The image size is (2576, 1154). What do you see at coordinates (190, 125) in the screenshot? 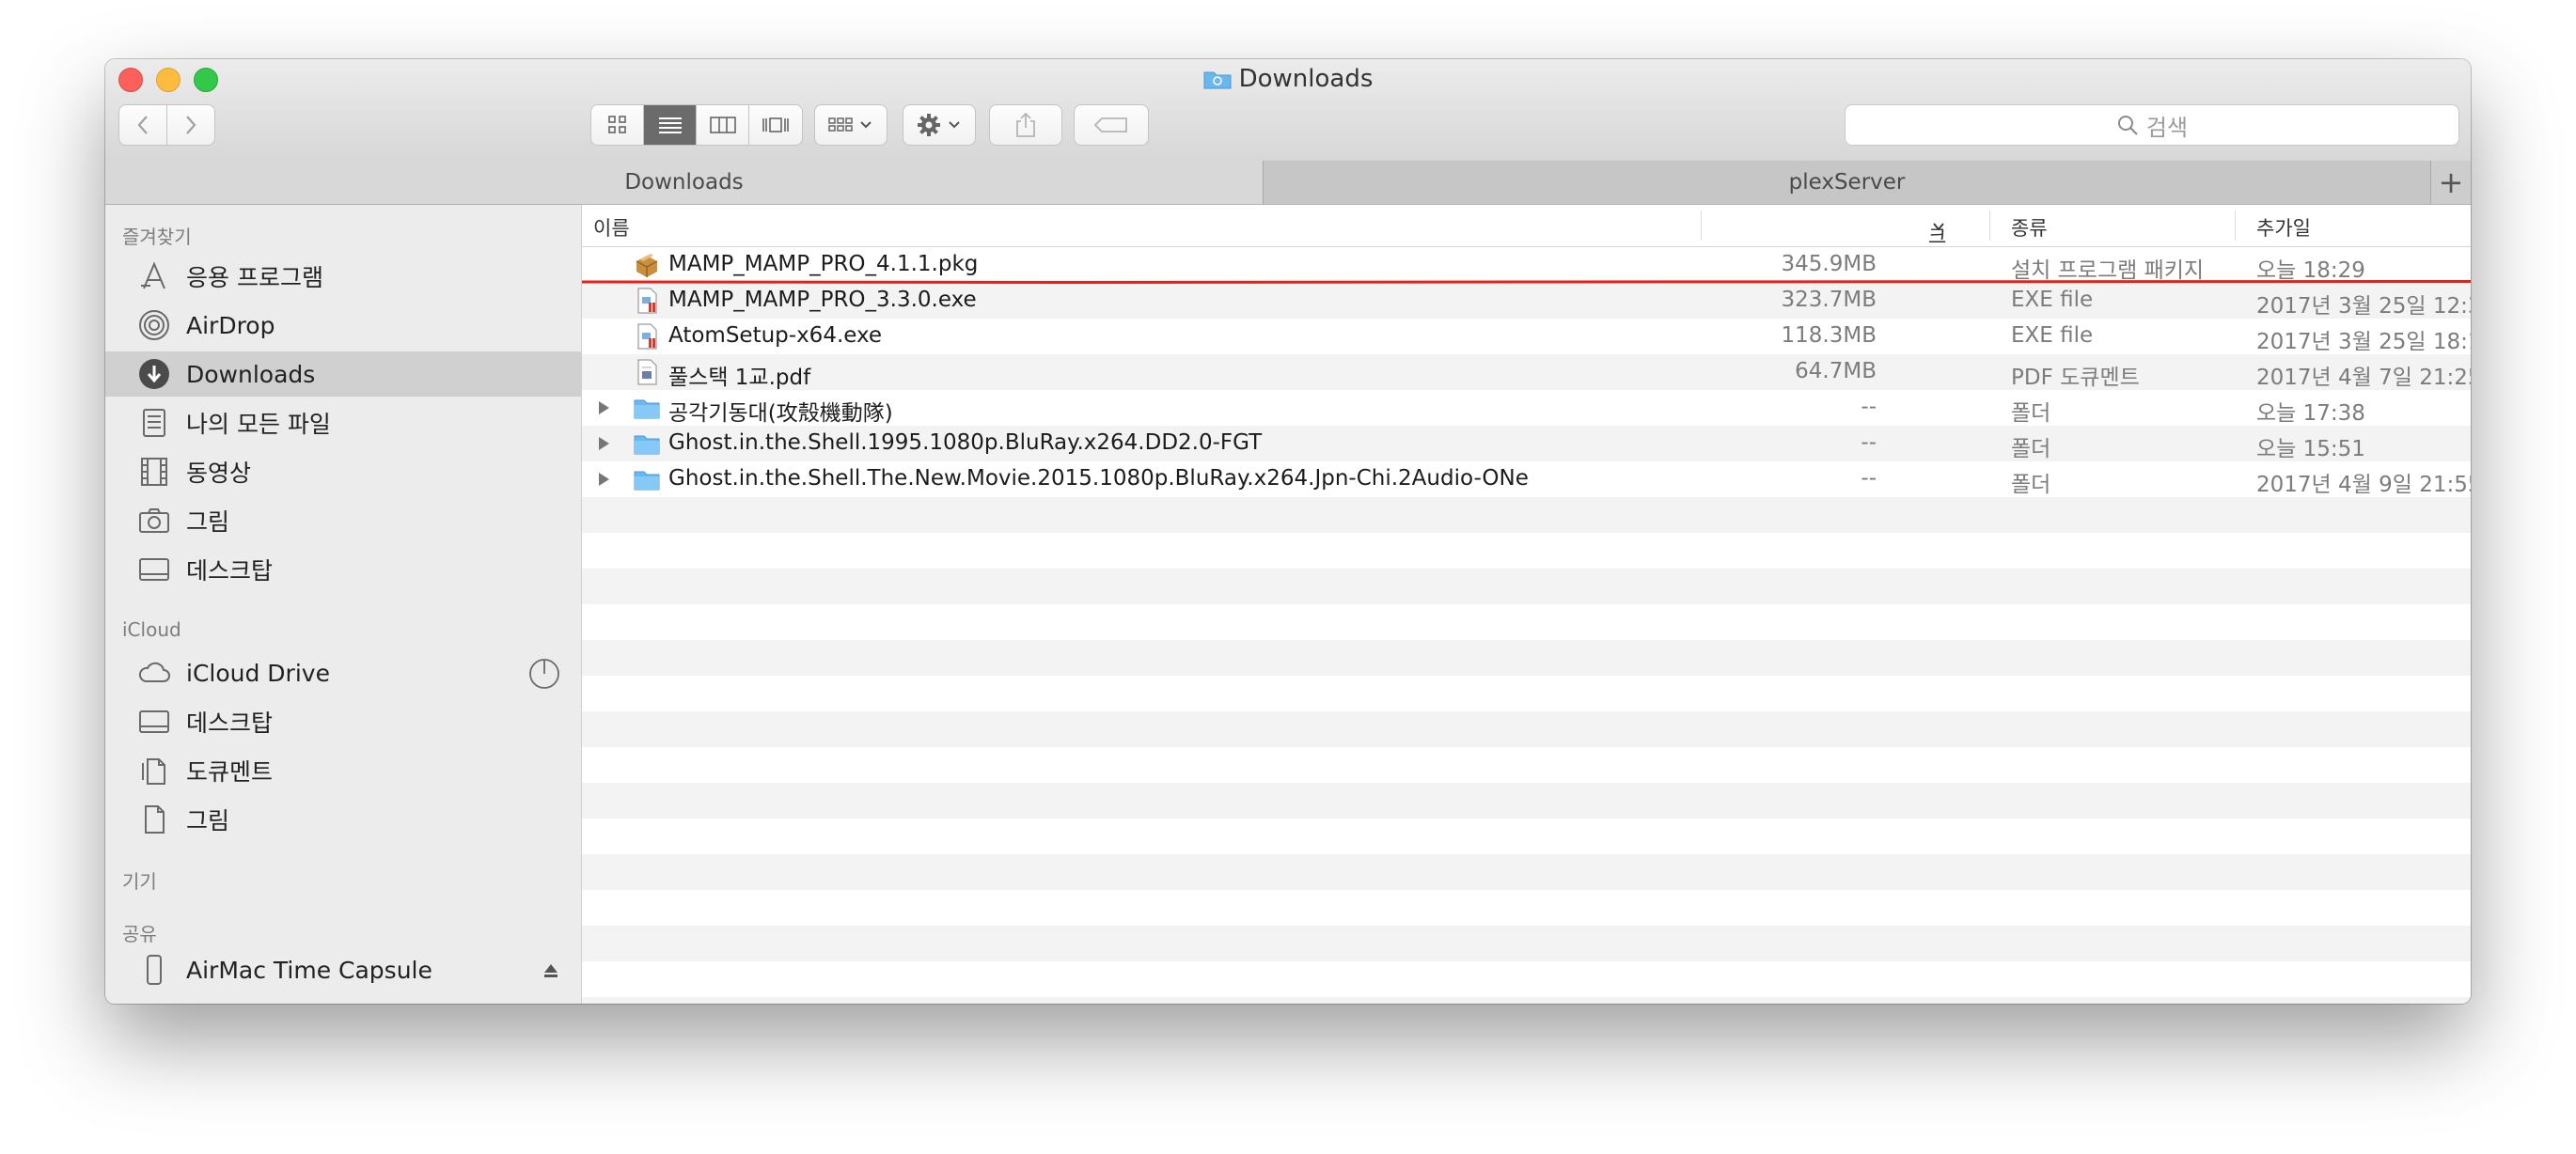
I see `forward-button` at bounding box center [190, 125].